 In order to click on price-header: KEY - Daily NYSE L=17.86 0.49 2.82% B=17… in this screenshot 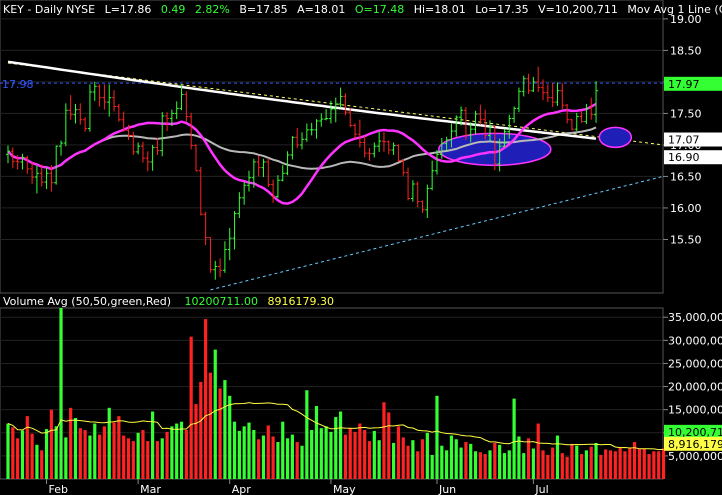, I will do `click(362, 9)`.